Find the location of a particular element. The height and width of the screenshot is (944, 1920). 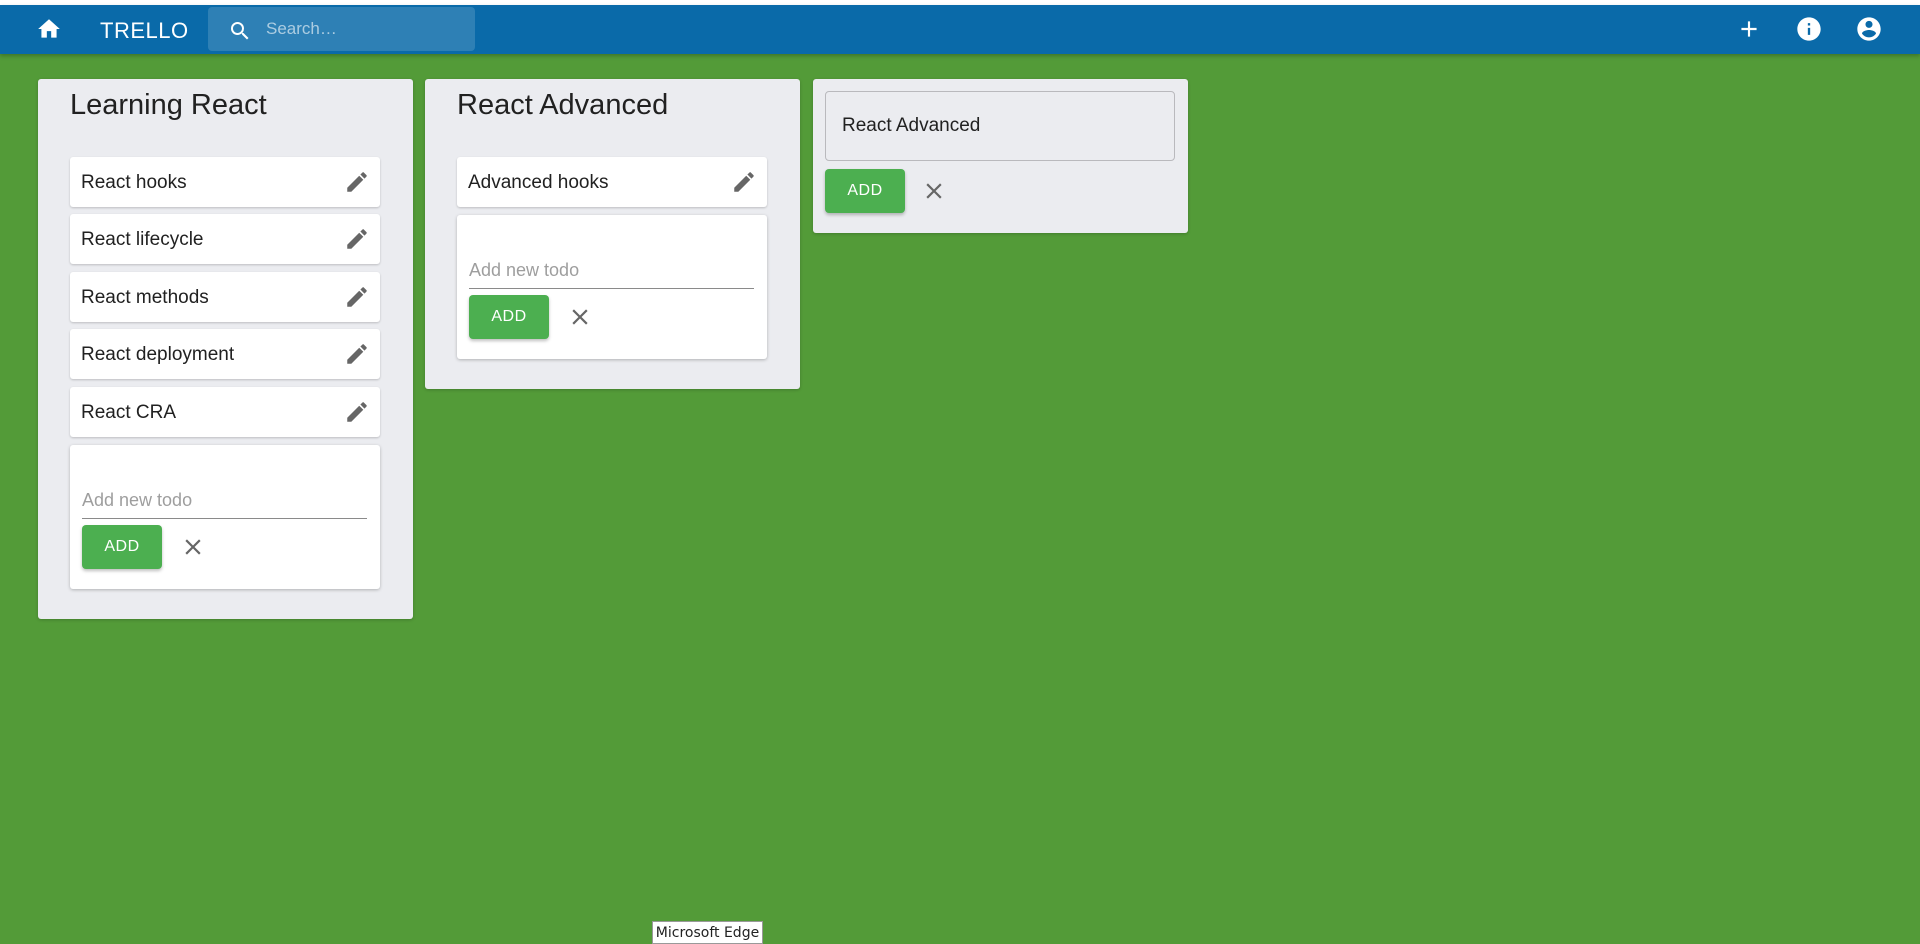

list-react-advanced: React Advanced Advanced hooks ADD is located at coordinates (612, 234).